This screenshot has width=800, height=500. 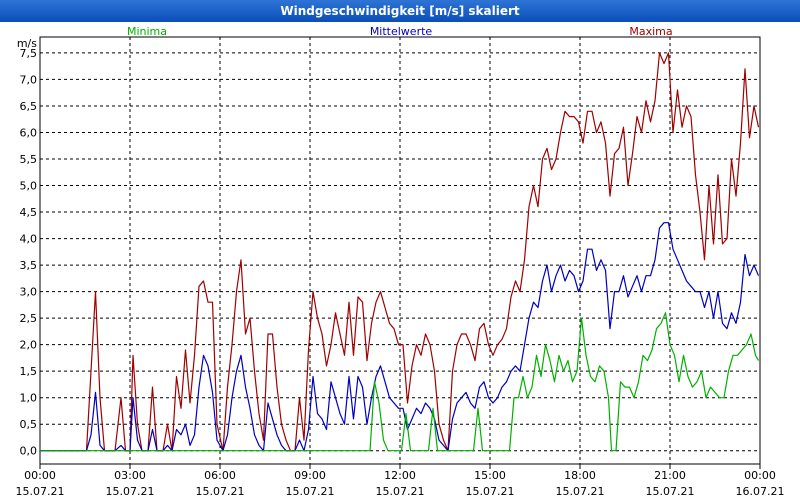 I want to click on y-tick-label: 3,5, so click(x=29, y=265).